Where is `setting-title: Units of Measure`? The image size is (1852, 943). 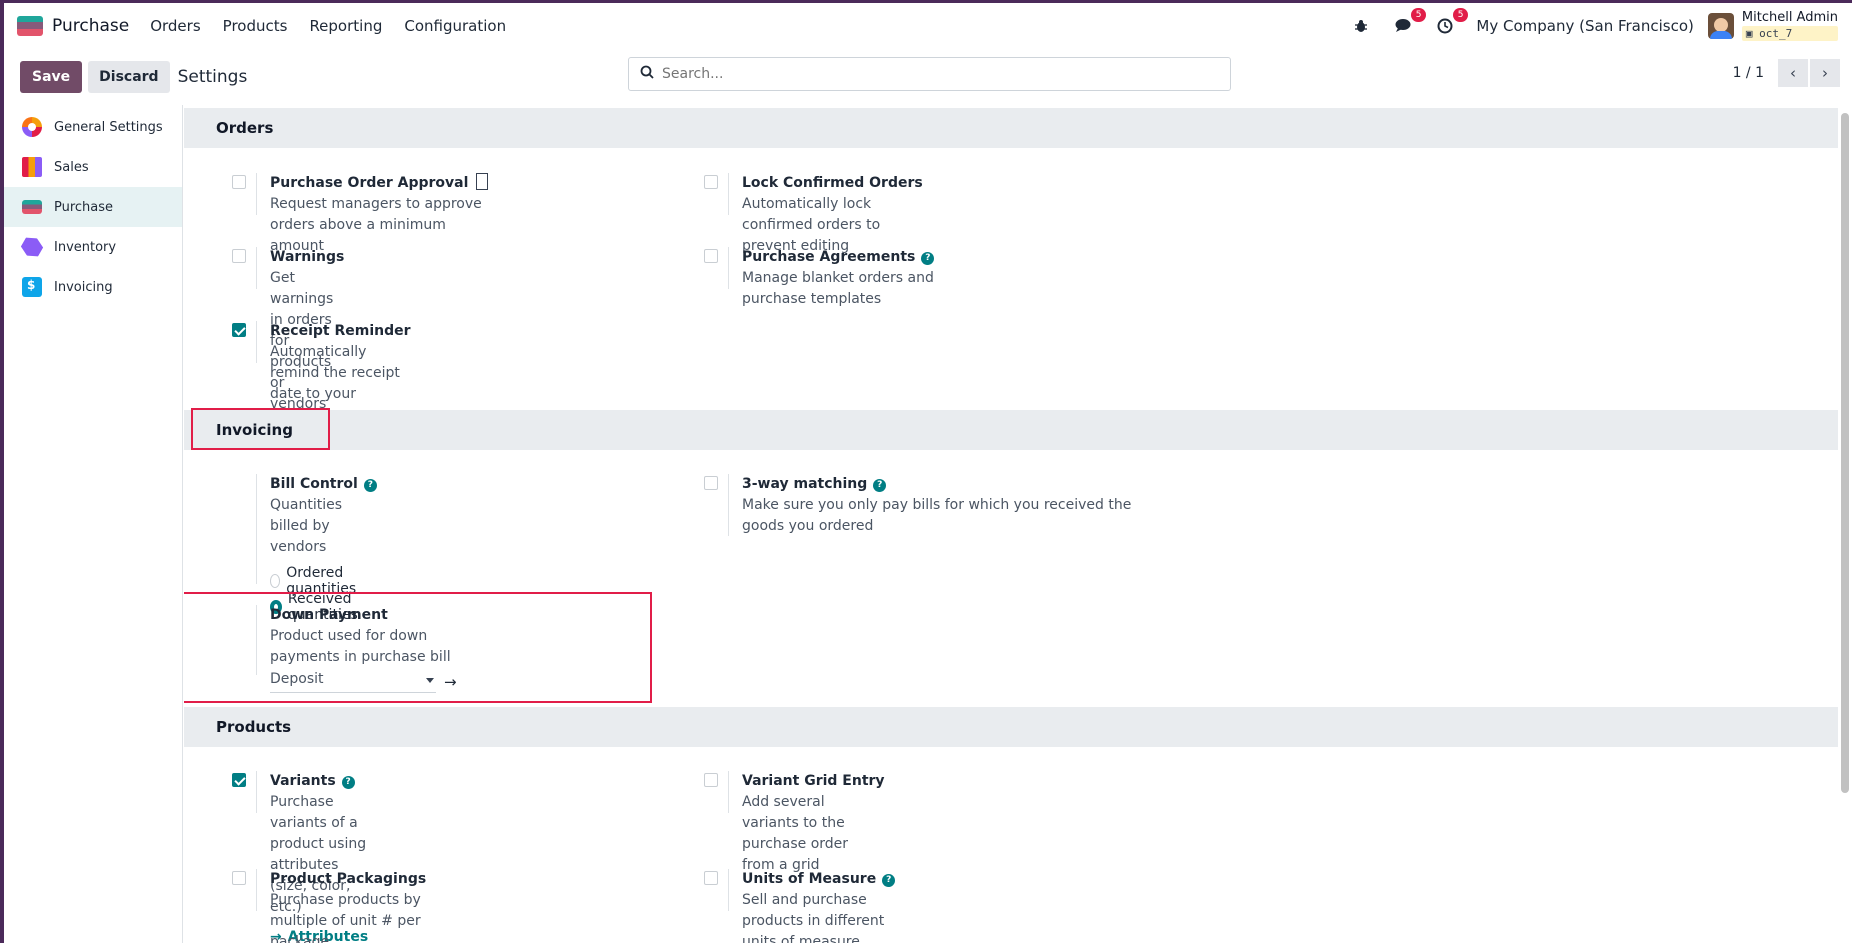 setting-title: Units of Measure is located at coordinates (809, 879).